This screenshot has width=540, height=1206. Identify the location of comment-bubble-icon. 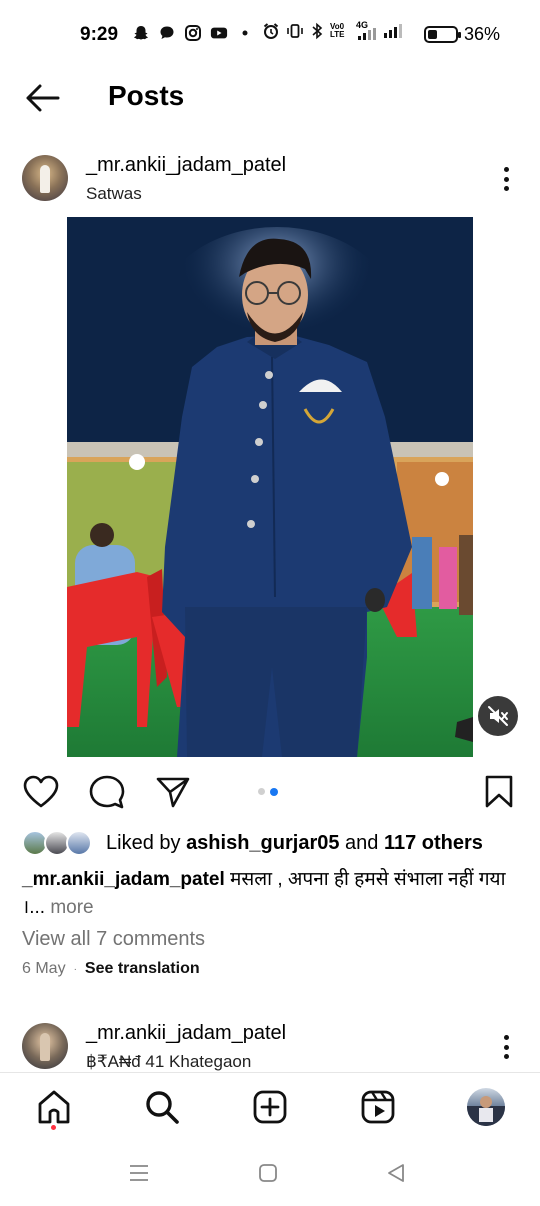
(107, 792).